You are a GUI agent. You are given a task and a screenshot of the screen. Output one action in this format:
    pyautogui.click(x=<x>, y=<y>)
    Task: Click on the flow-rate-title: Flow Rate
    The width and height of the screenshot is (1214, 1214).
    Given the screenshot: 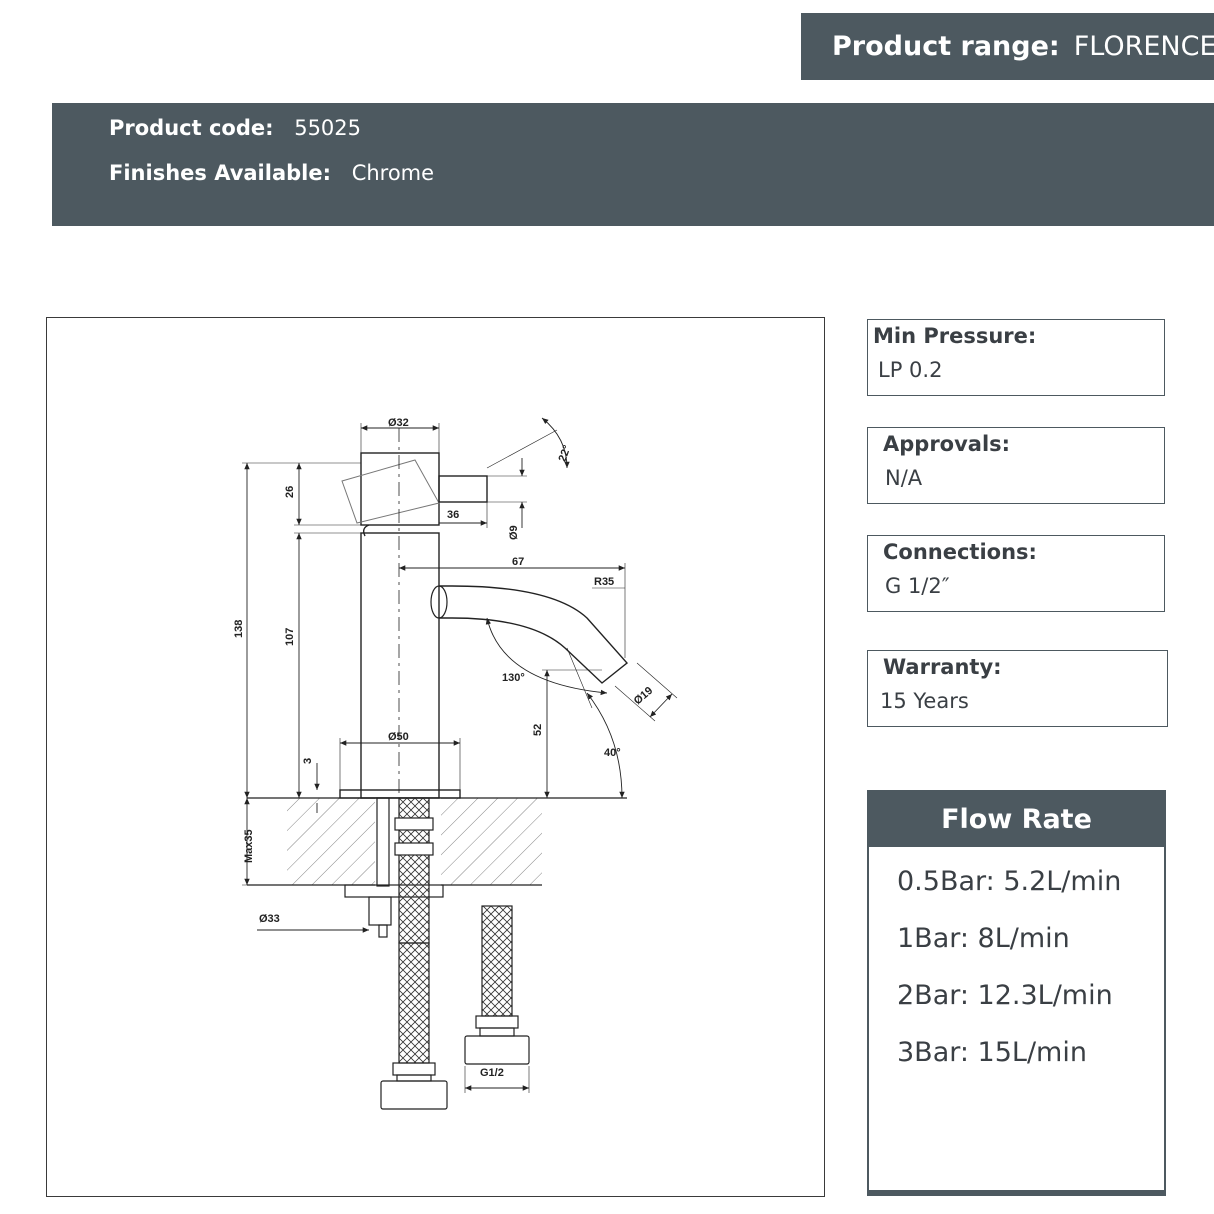 What is the action you would take?
    pyautogui.click(x=1016, y=819)
    